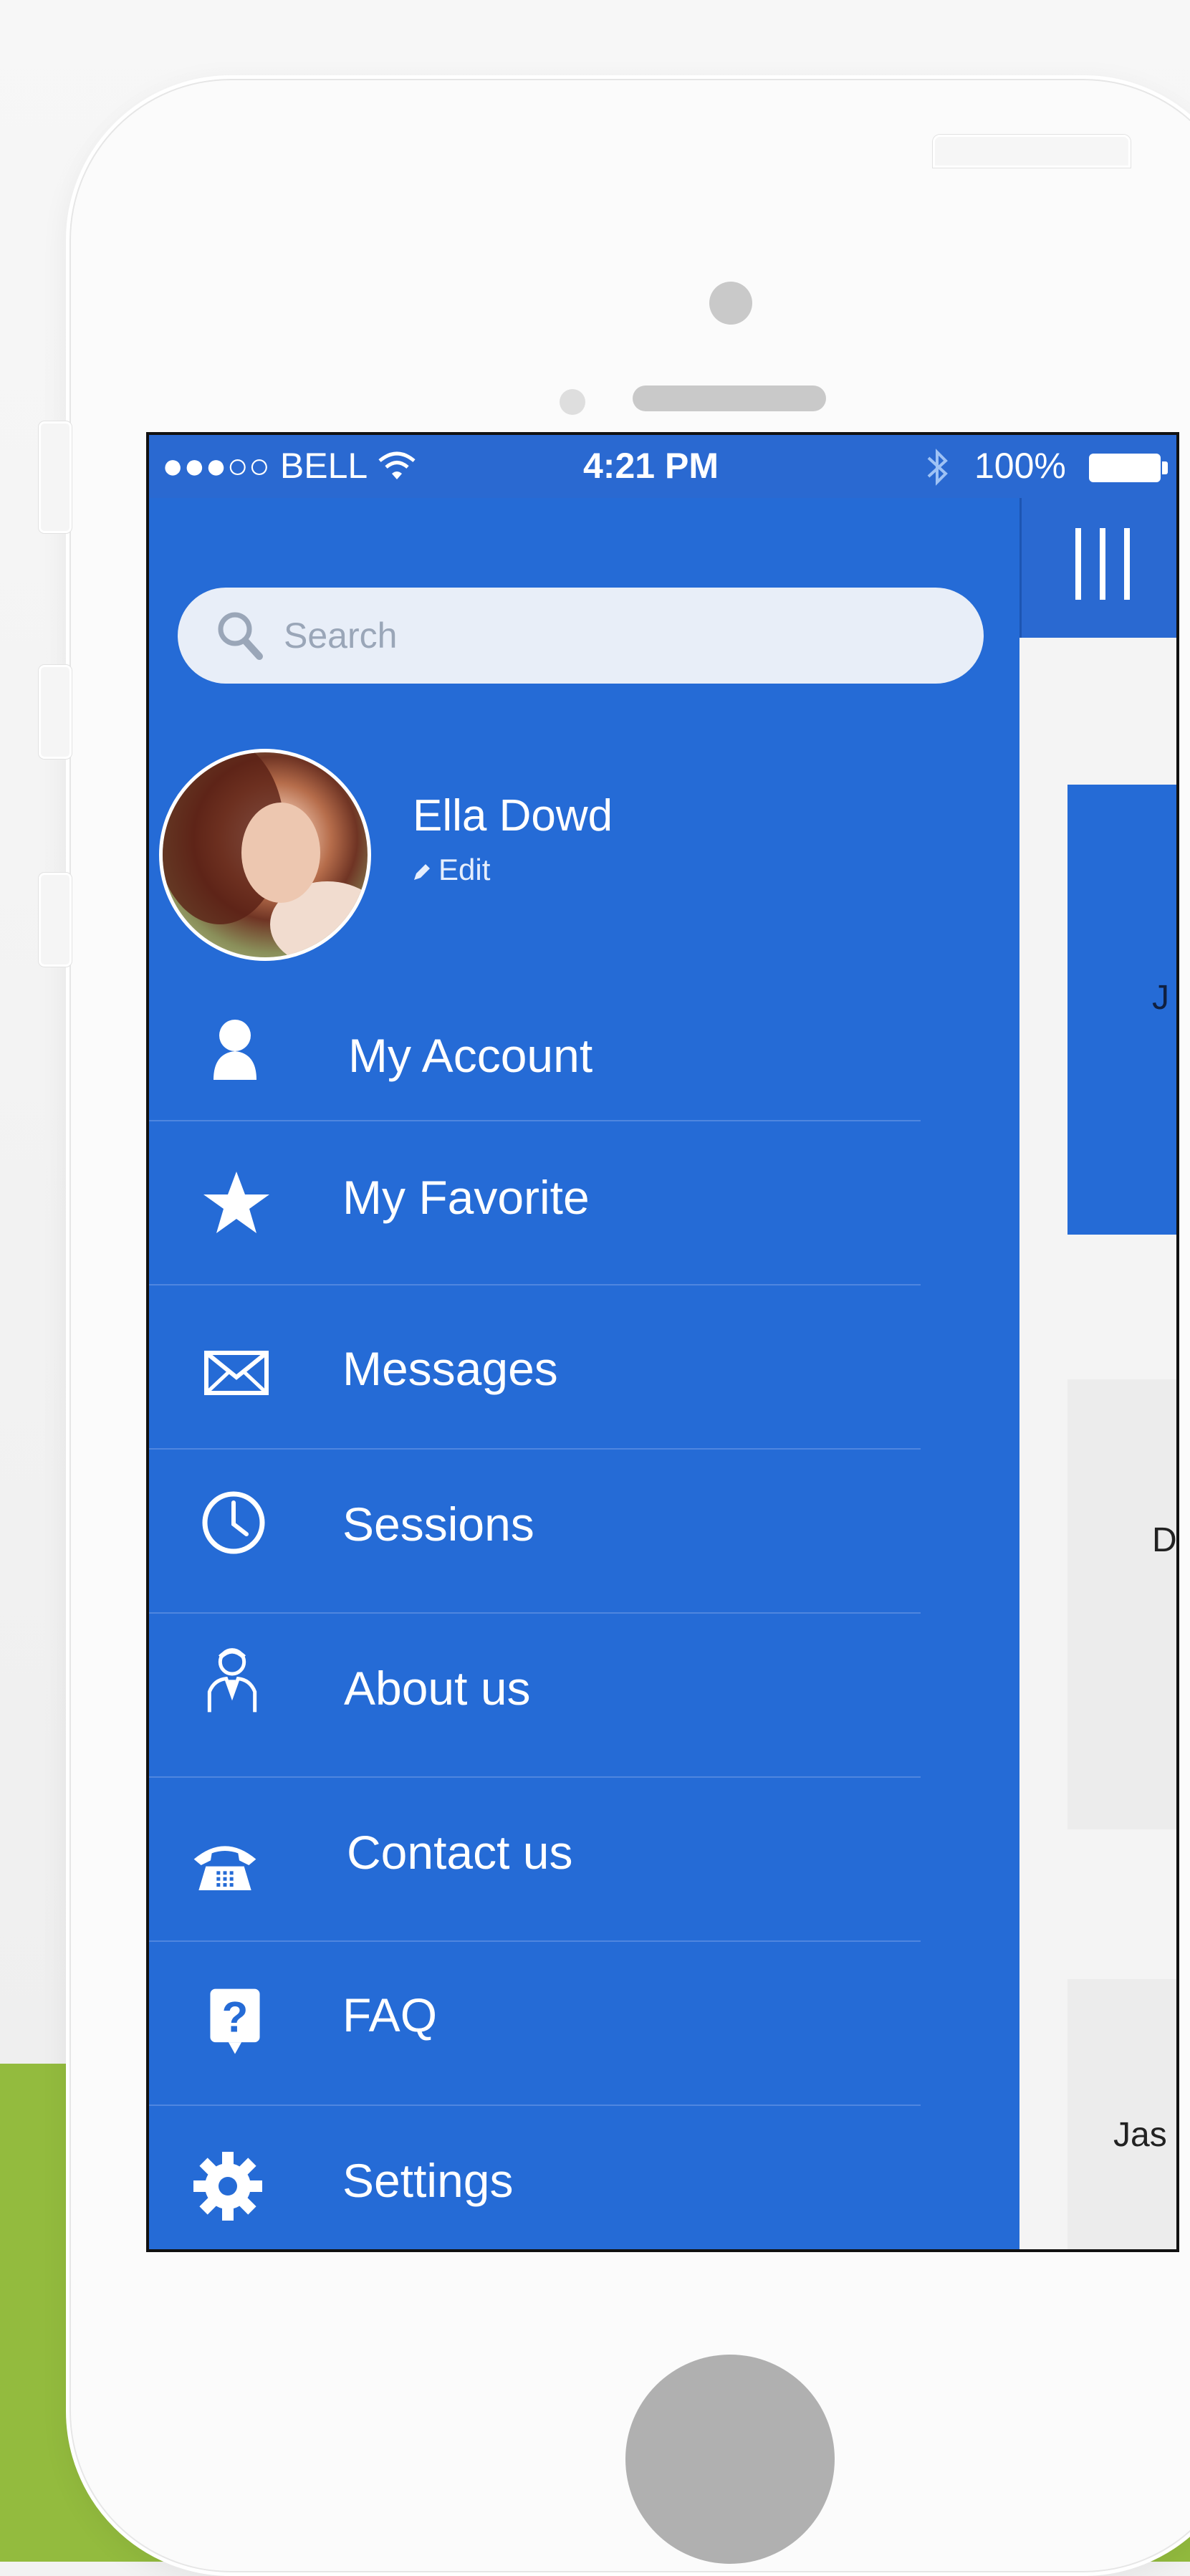  What do you see at coordinates (1104, 564) in the screenshot?
I see `menu-toggle-icon` at bounding box center [1104, 564].